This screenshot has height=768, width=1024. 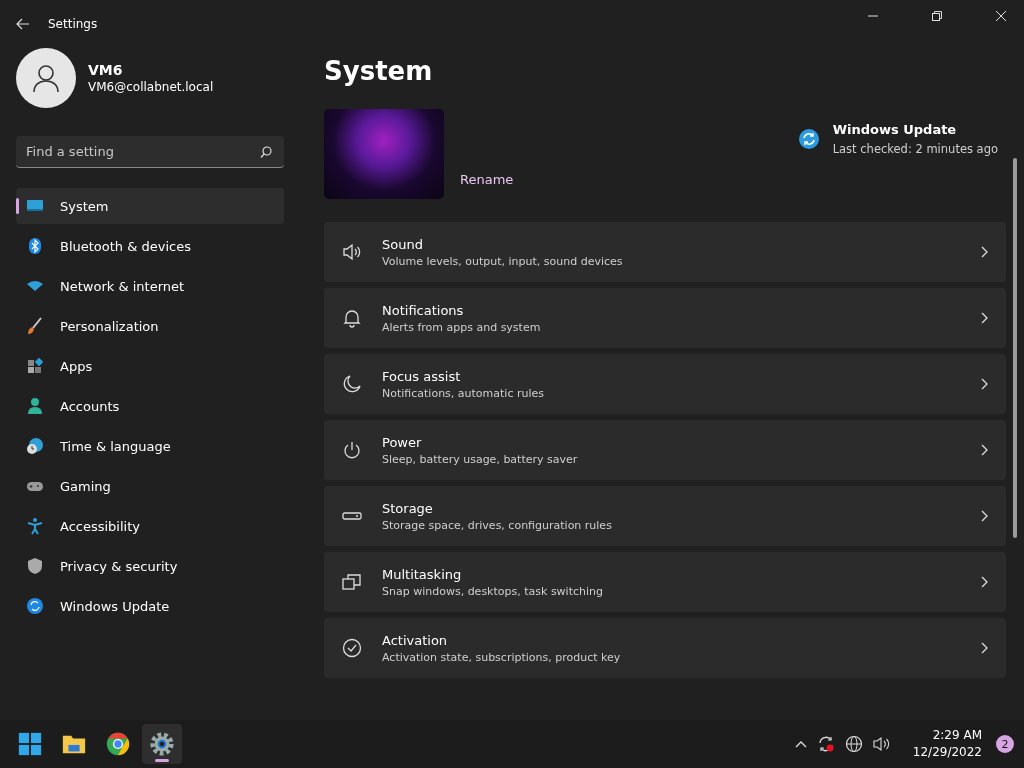 I want to click on settings-card: Notifications Alerts from apps and system, so click(x=665, y=318).